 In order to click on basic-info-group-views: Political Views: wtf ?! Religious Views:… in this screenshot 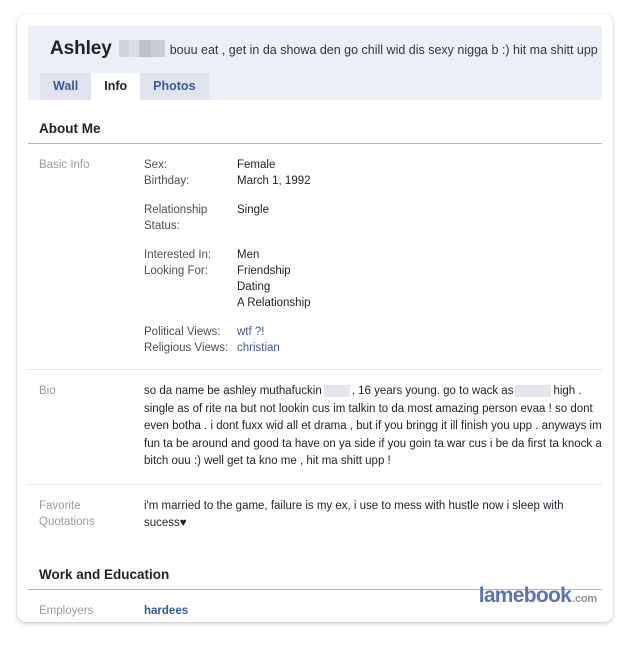, I will do `click(373, 340)`.